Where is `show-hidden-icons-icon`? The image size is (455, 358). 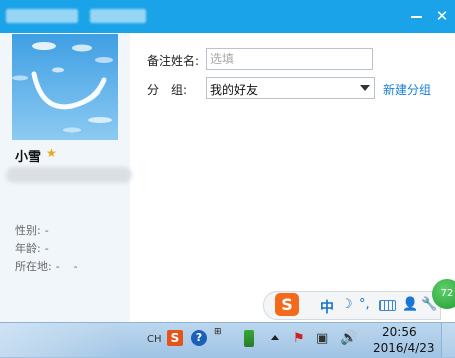 show-hidden-icons-icon is located at coordinates (275, 337).